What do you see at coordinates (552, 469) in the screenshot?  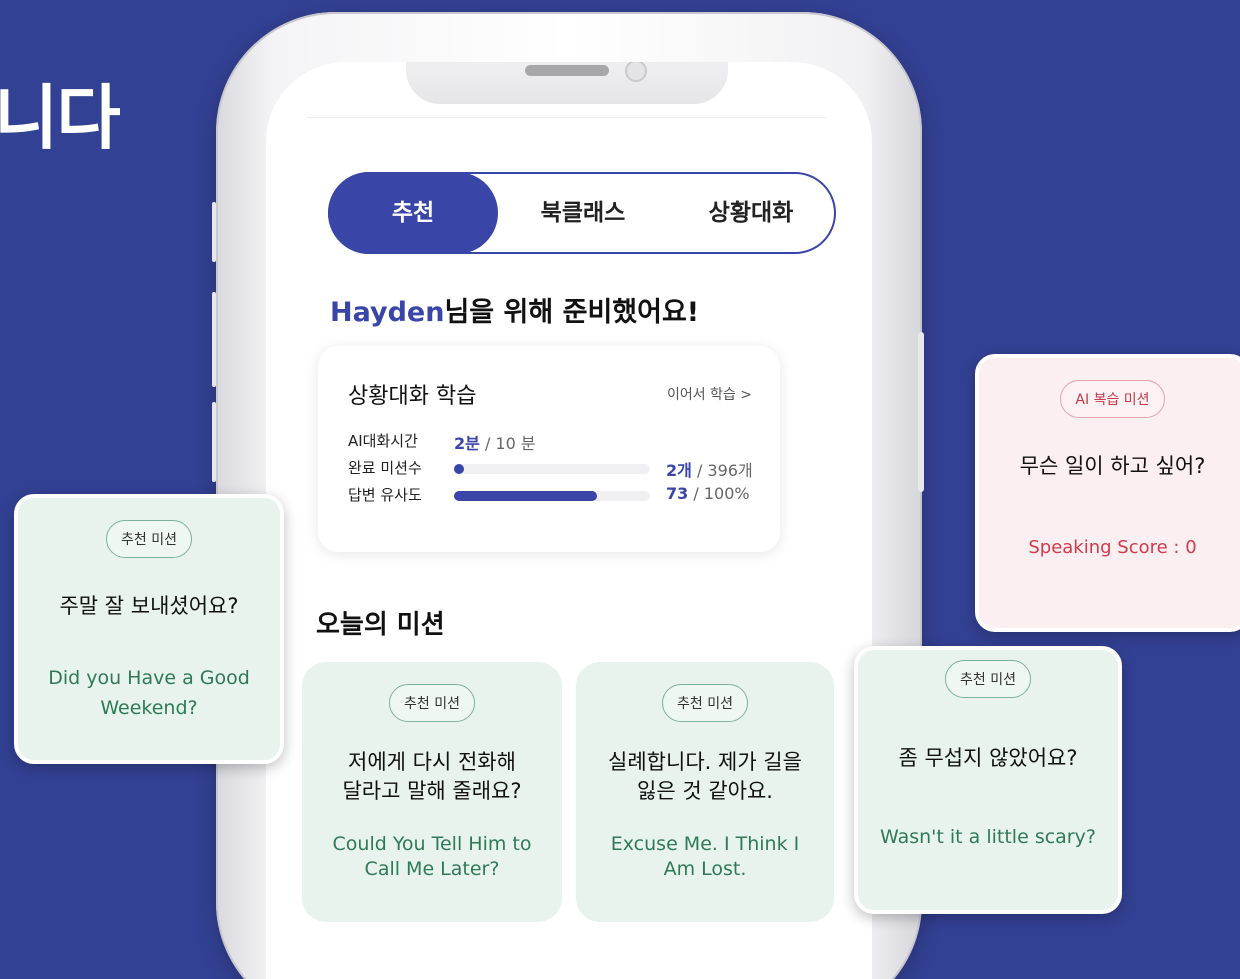 I see `missions-progress-track` at bounding box center [552, 469].